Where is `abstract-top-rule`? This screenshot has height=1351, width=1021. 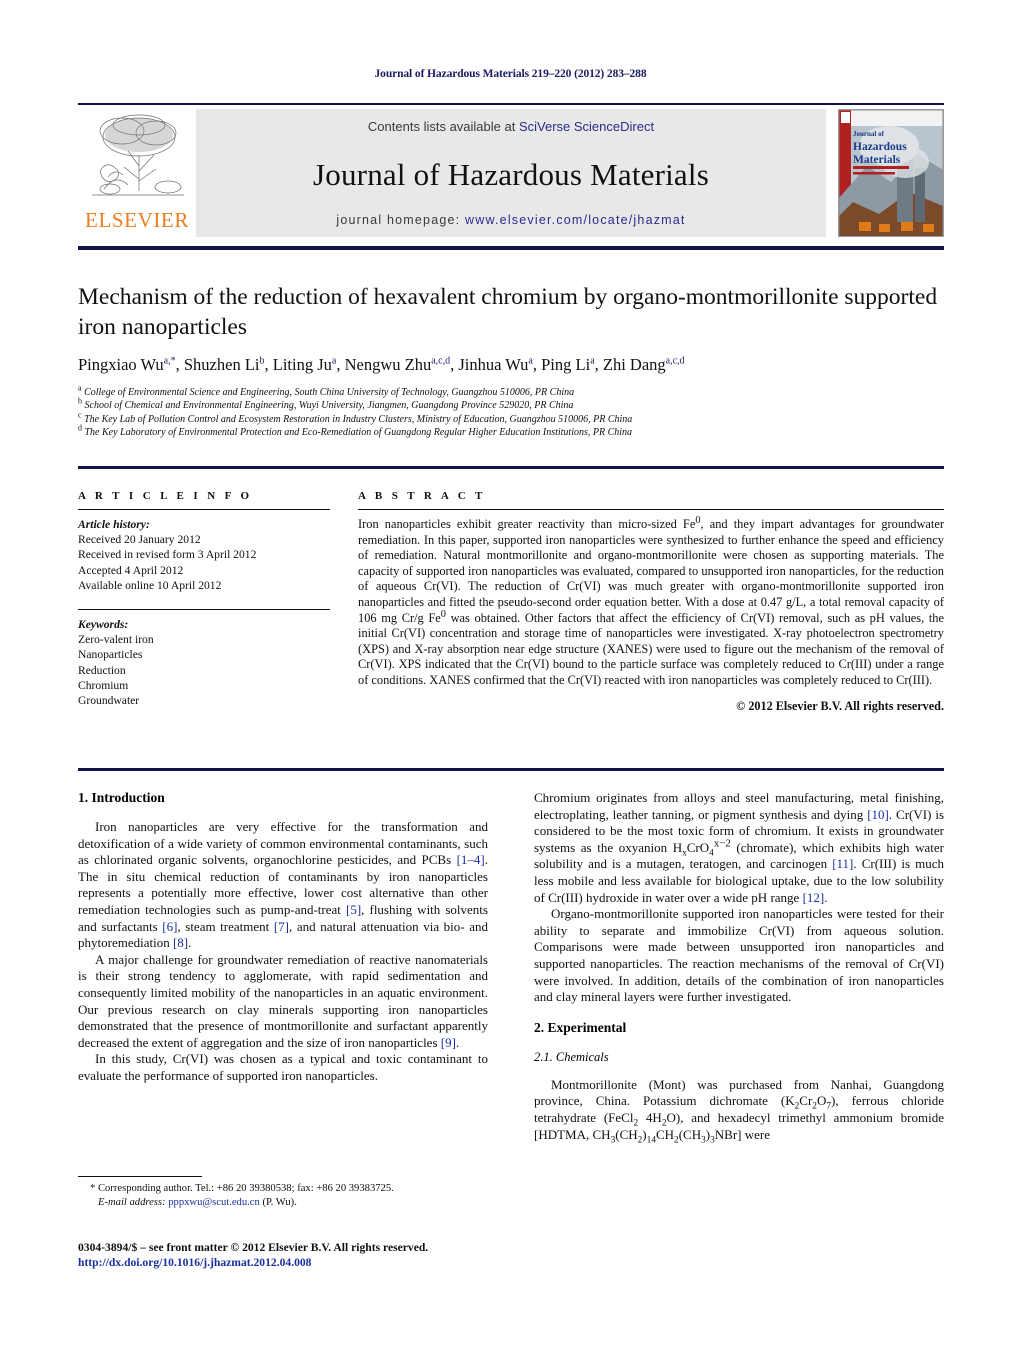 abstract-top-rule is located at coordinates (511, 467).